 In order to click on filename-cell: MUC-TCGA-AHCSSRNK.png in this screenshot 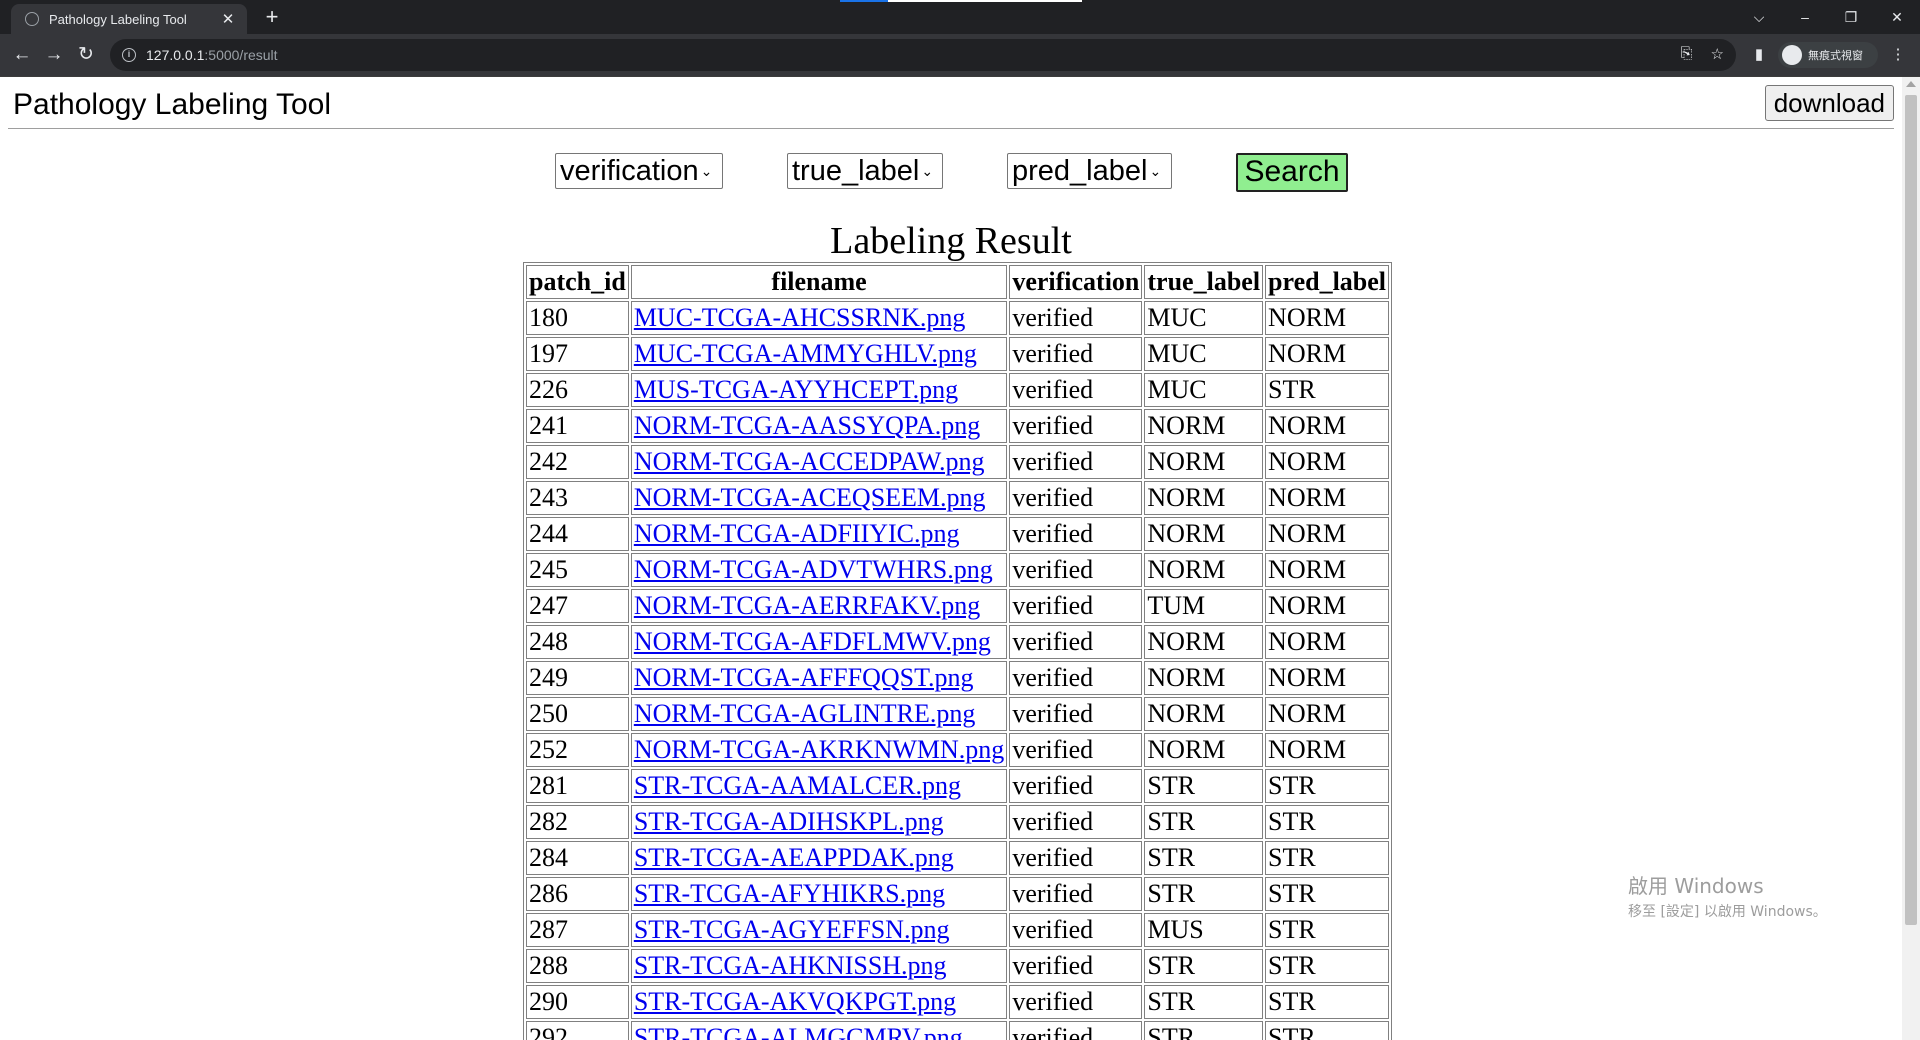, I will do `click(819, 318)`.